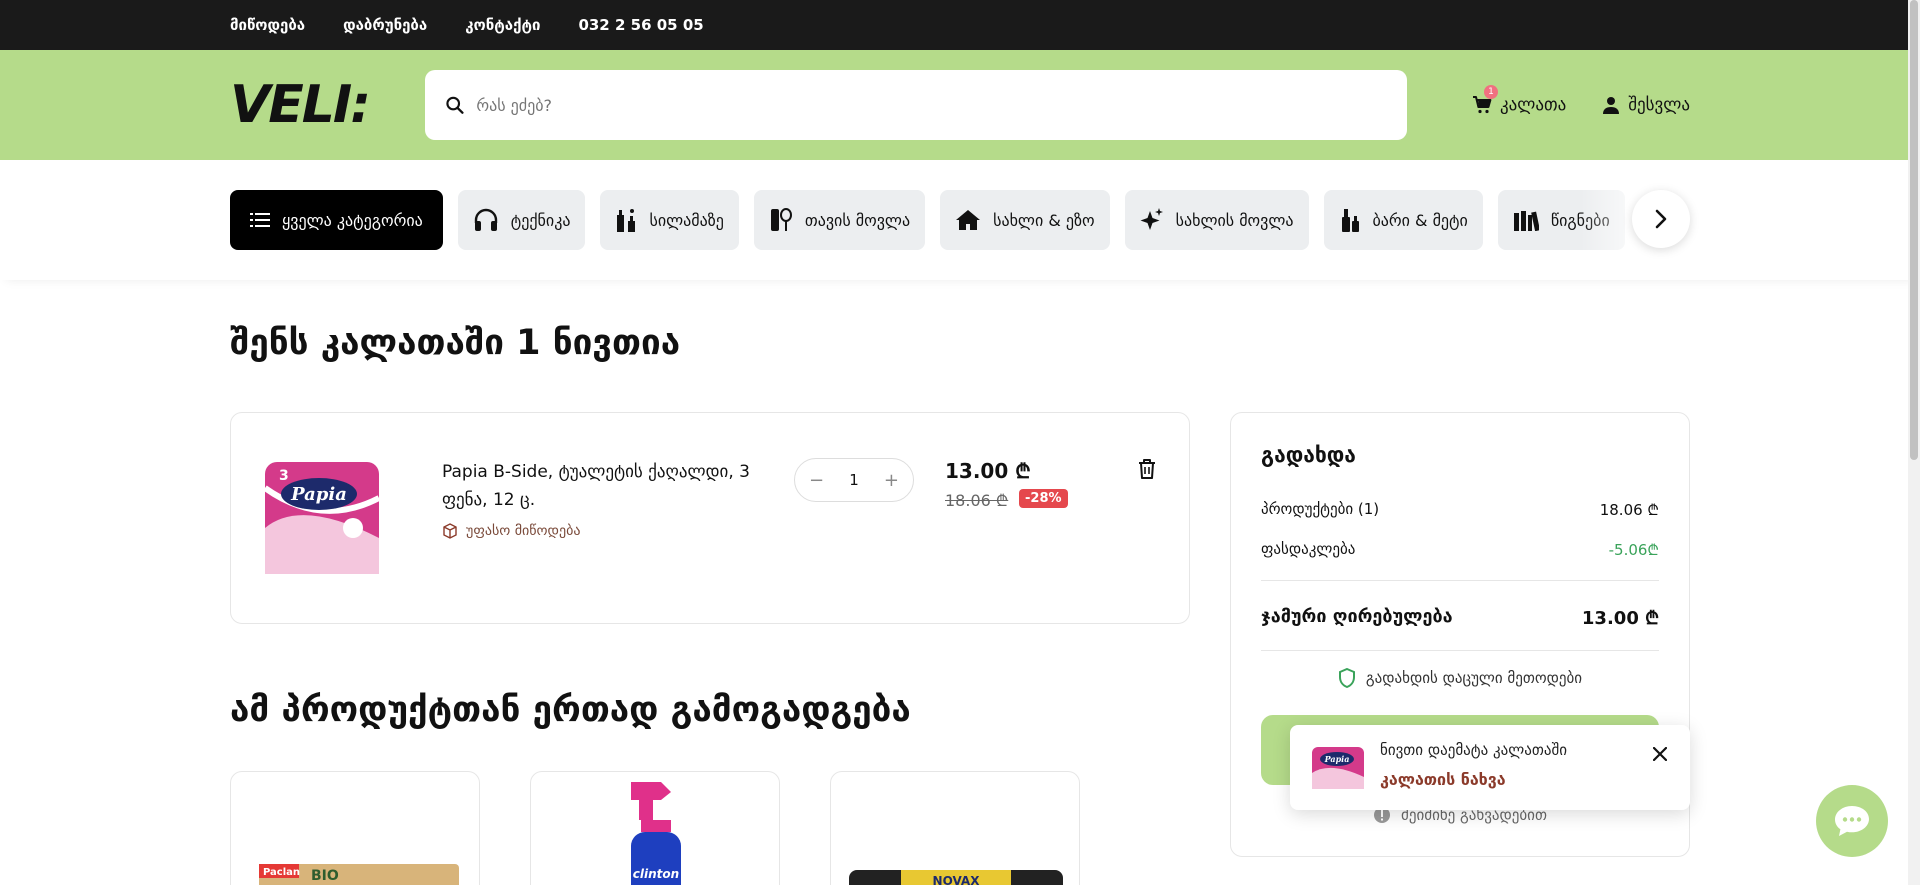 The height and width of the screenshot is (885, 1920). Describe the element at coordinates (1620, 618) in the screenshot. I see `total-value: 13.00 ₾` at that location.